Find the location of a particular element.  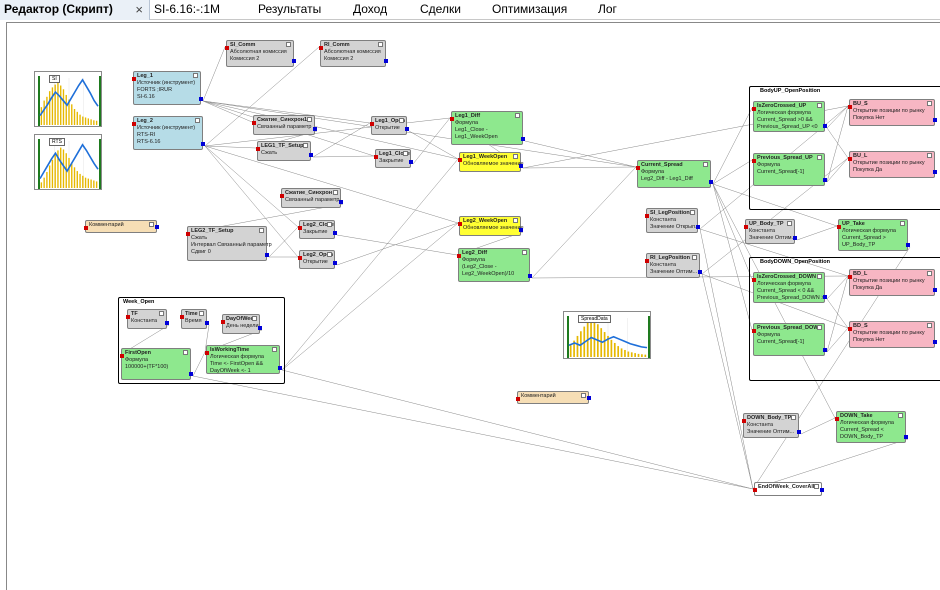

node-bu-s: BU_S Открытие позиции по рынку Покупка Нет is located at coordinates (892, 112).